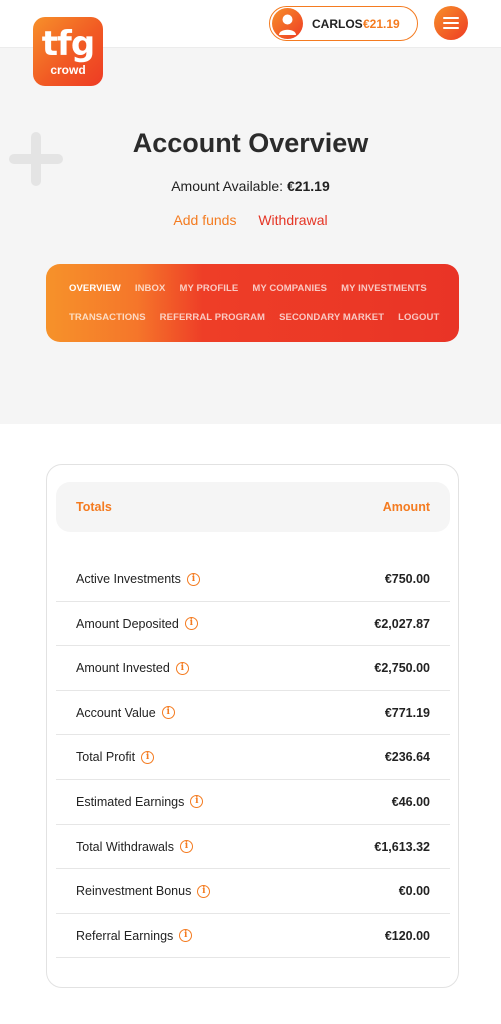  Describe the element at coordinates (407, 579) in the screenshot. I see `row-value: €750.00` at that location.